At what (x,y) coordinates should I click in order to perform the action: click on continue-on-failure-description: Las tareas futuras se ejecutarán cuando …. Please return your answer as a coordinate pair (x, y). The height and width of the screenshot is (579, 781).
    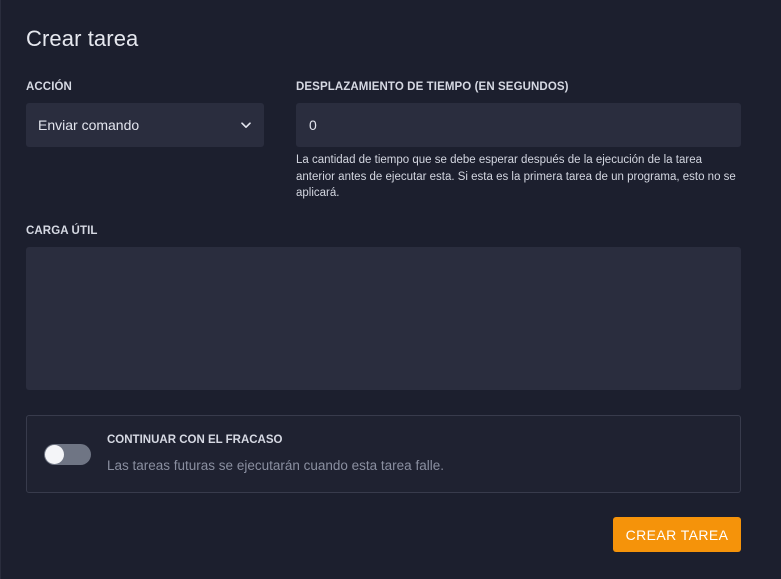
    Looking at the image, I should click on (275, 465).